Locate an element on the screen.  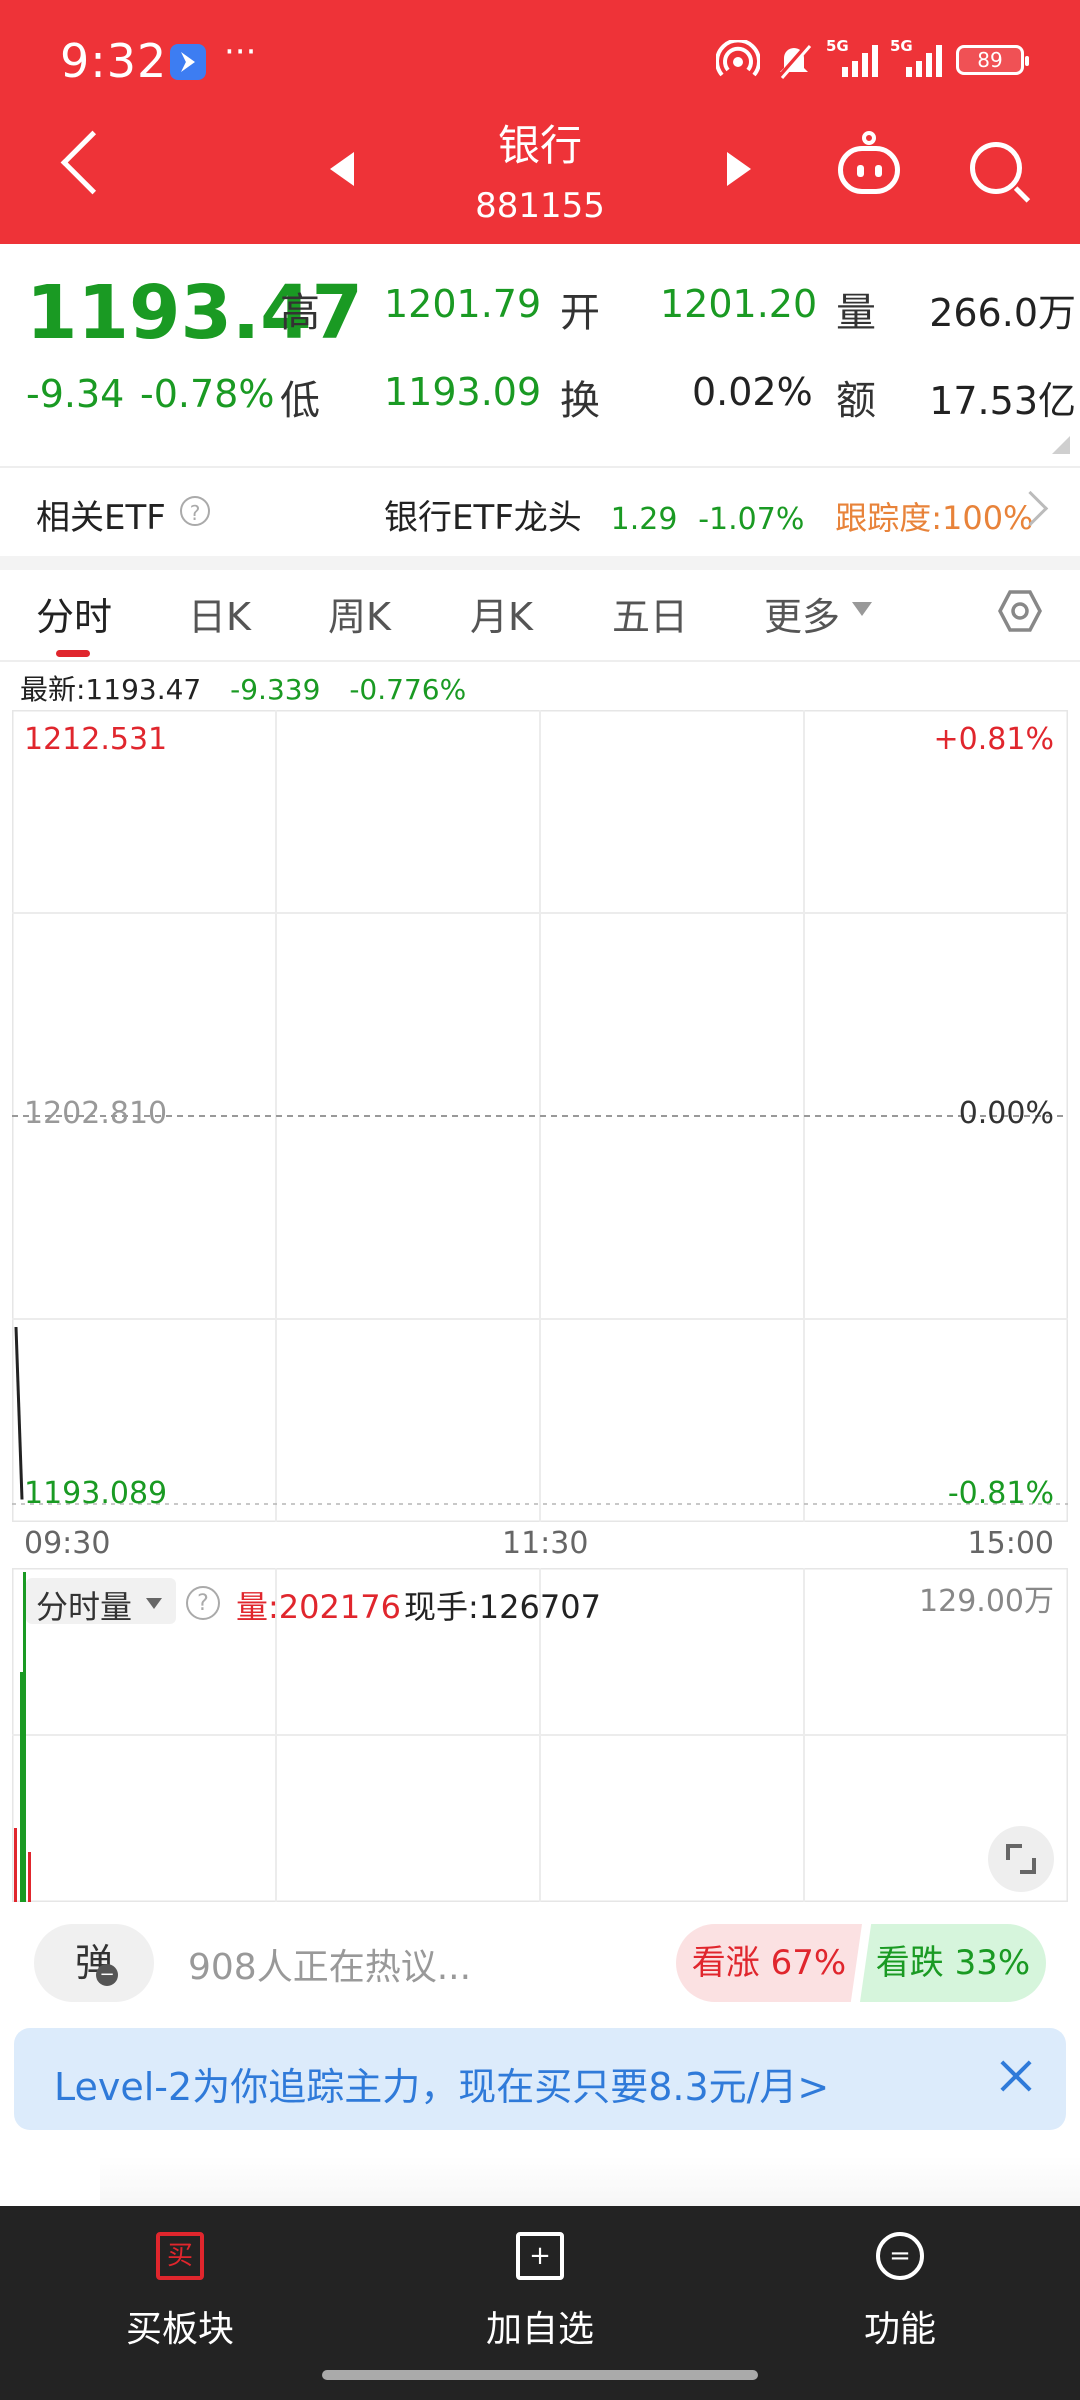
sector-code: 881155 is located at coordinates (540, 206).